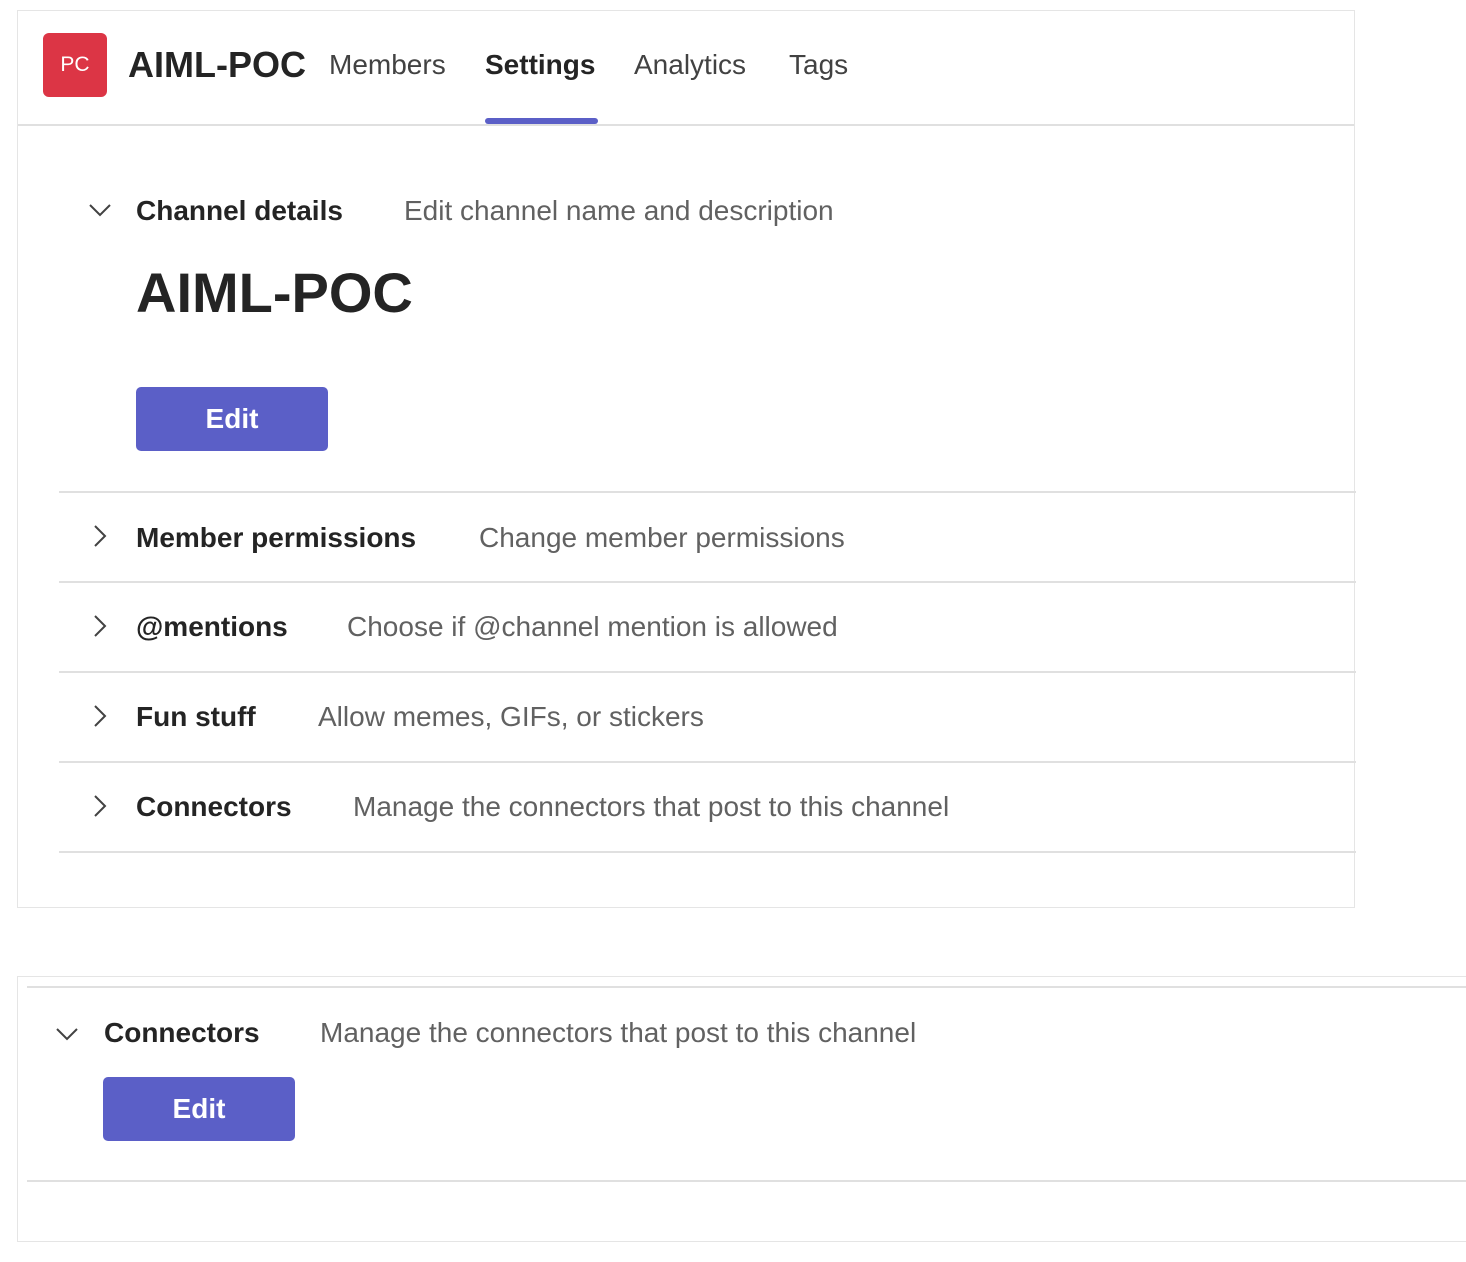  I want to click on active-tab-indicator, so click(541, 121).